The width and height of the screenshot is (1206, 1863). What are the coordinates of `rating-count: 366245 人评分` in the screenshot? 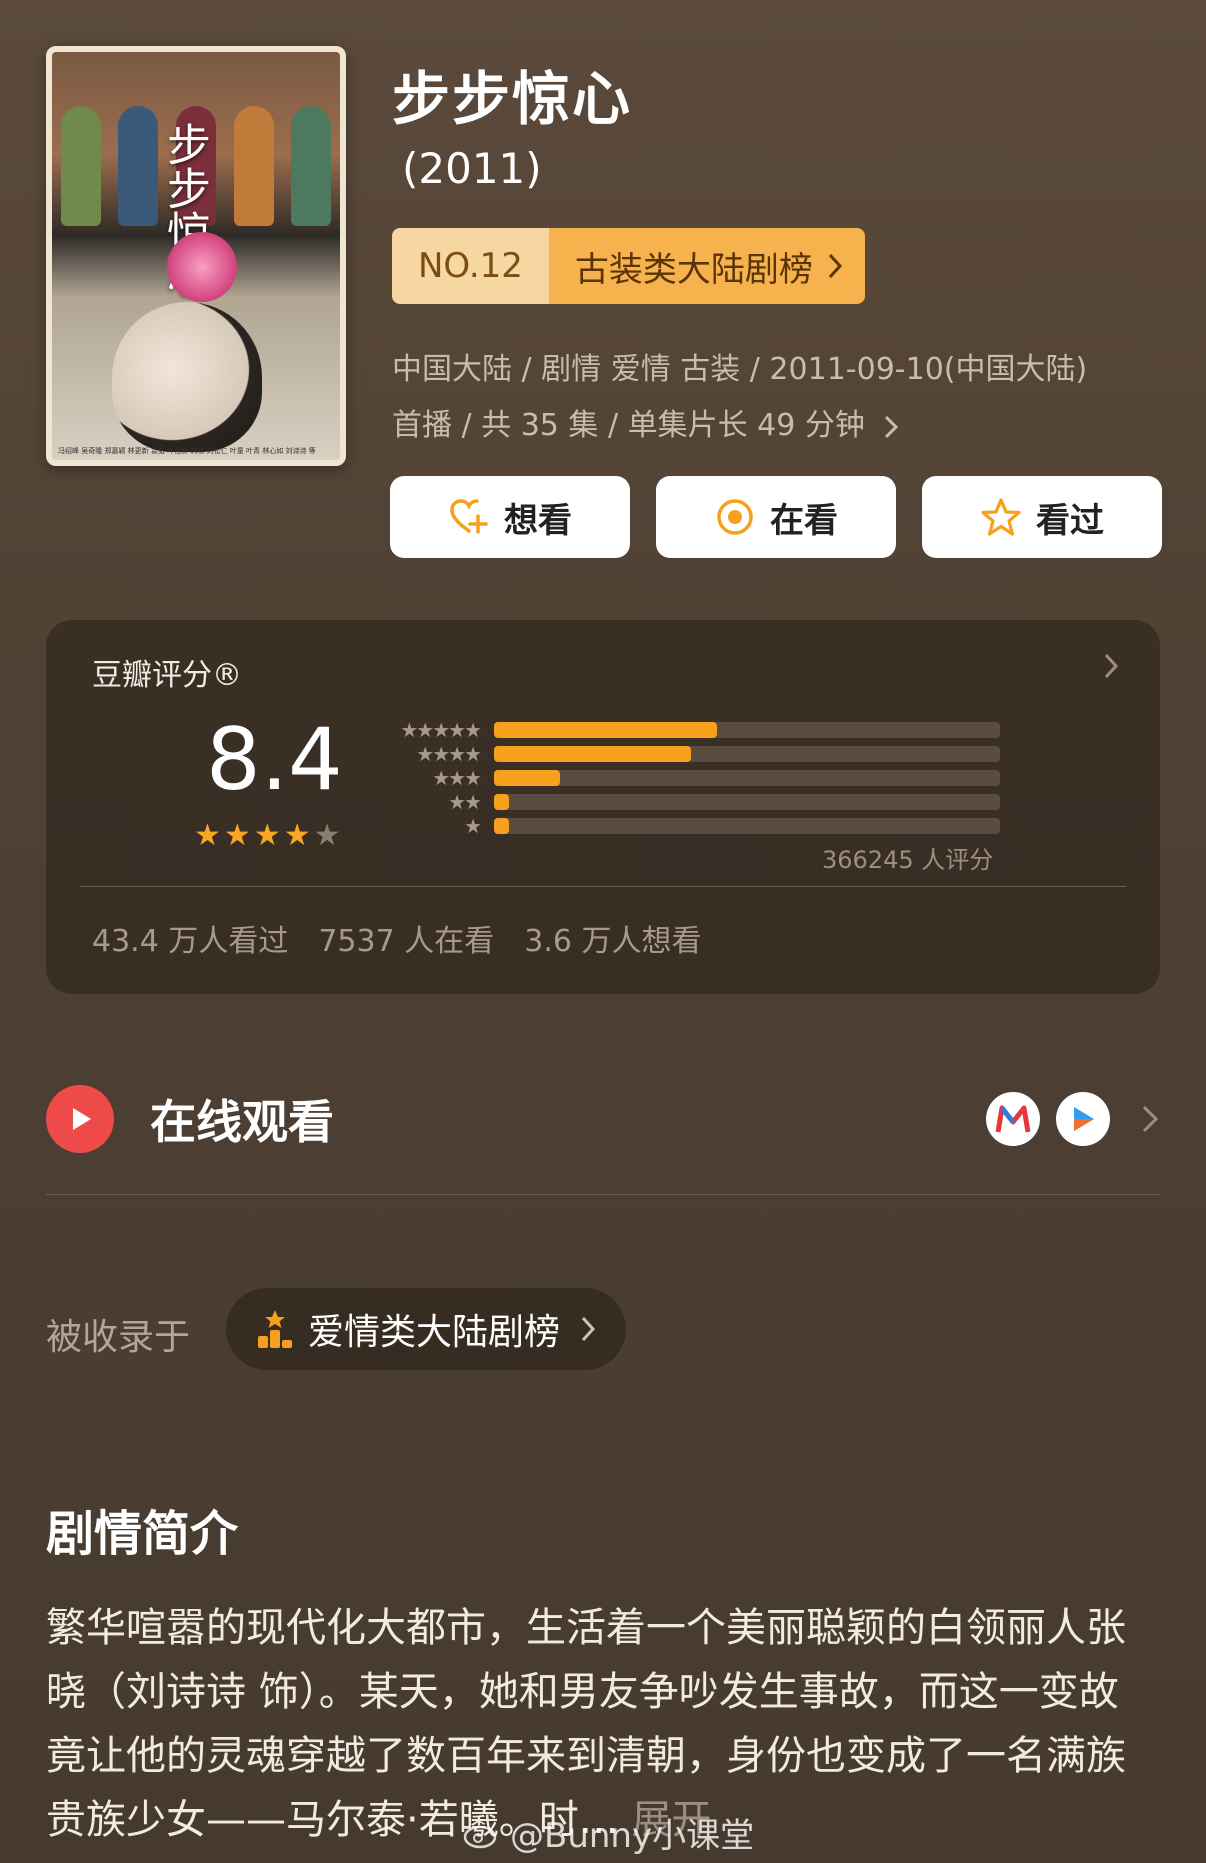 It's located at (908, 860).